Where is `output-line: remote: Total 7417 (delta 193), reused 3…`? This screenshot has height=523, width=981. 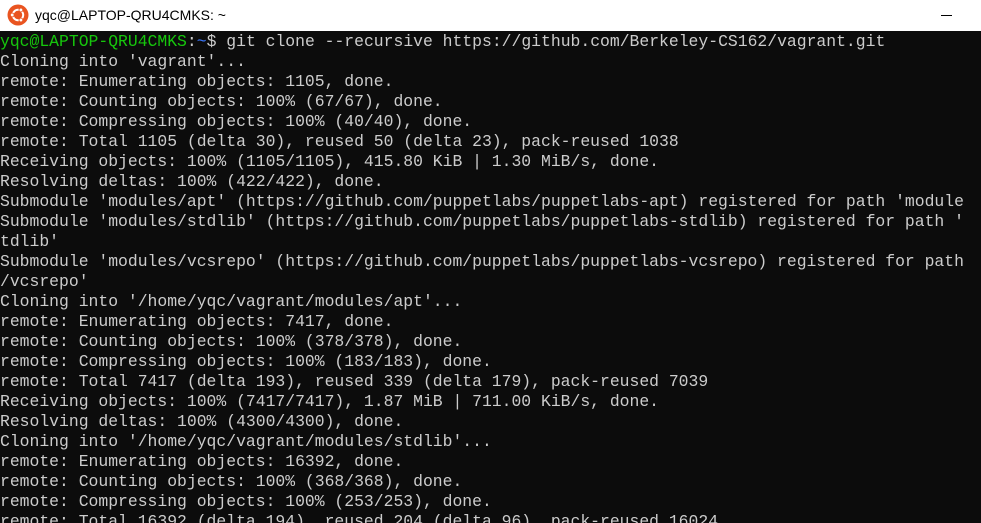
output-line: remote: Total 7417 (delta 193), reused 3… is located at coordinates (354, 381).